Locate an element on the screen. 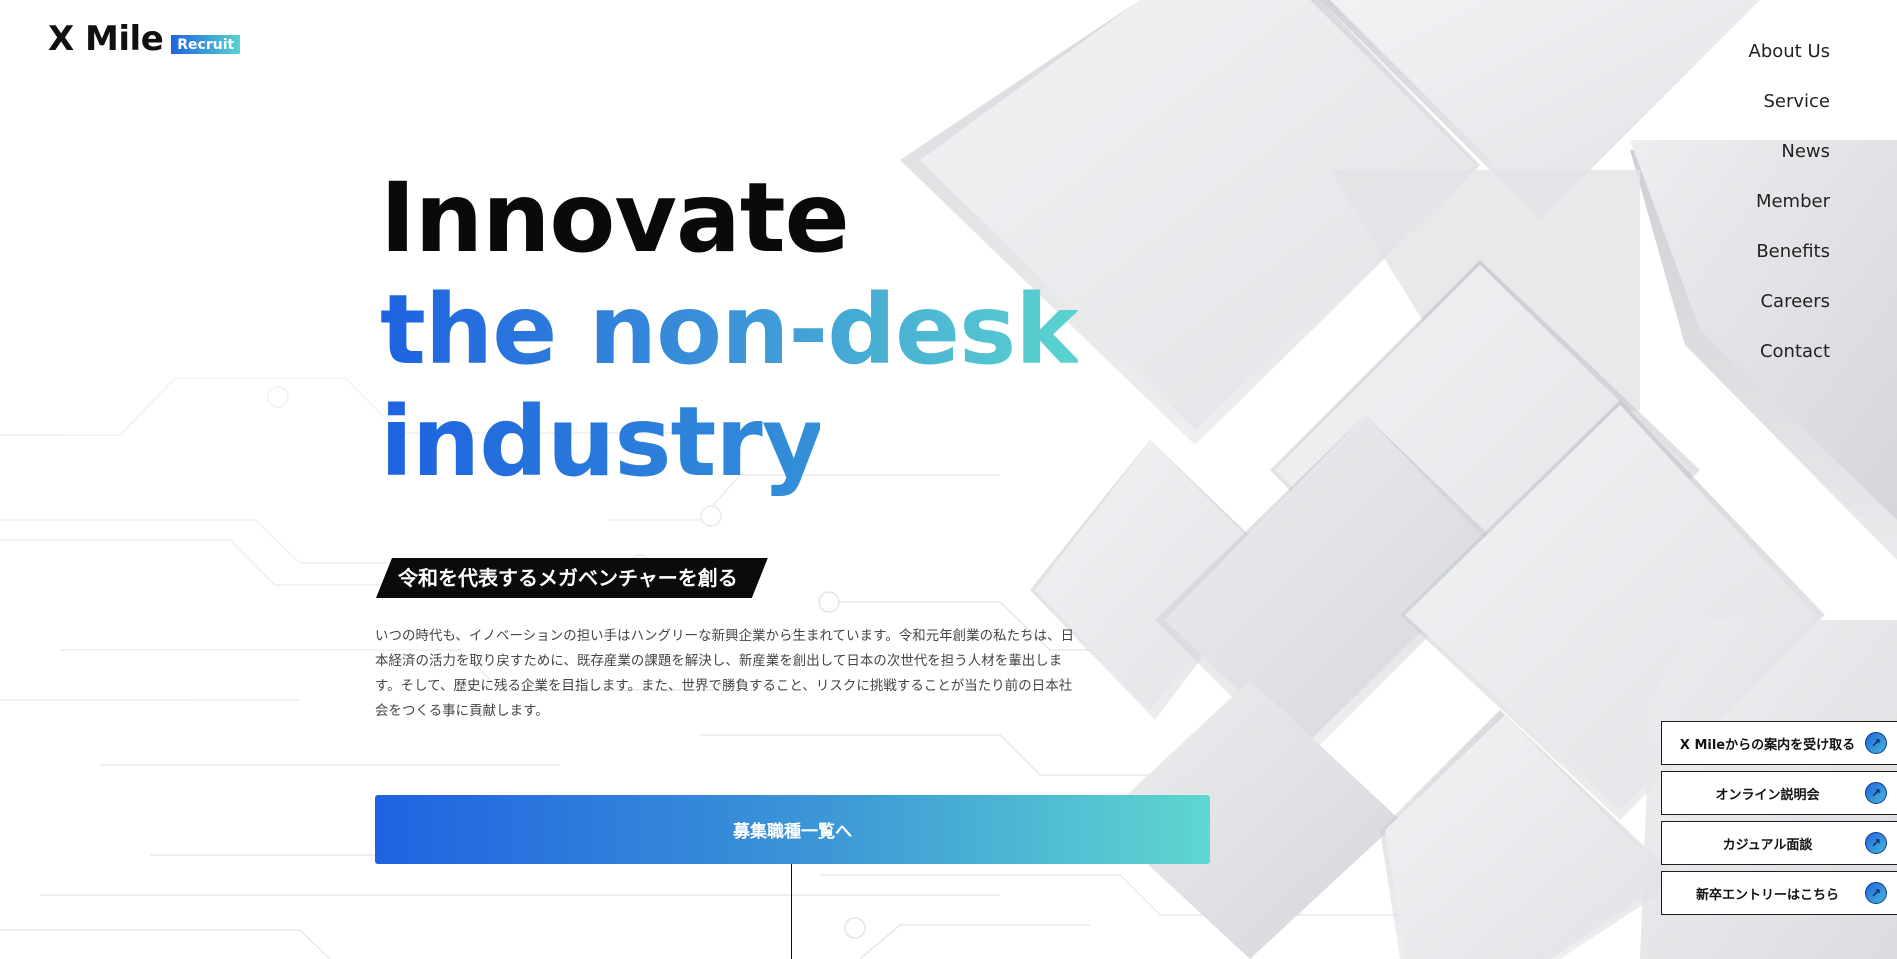 The image size is (1897, 959). brand-name: X Mile is located at coordinates (106, 39).